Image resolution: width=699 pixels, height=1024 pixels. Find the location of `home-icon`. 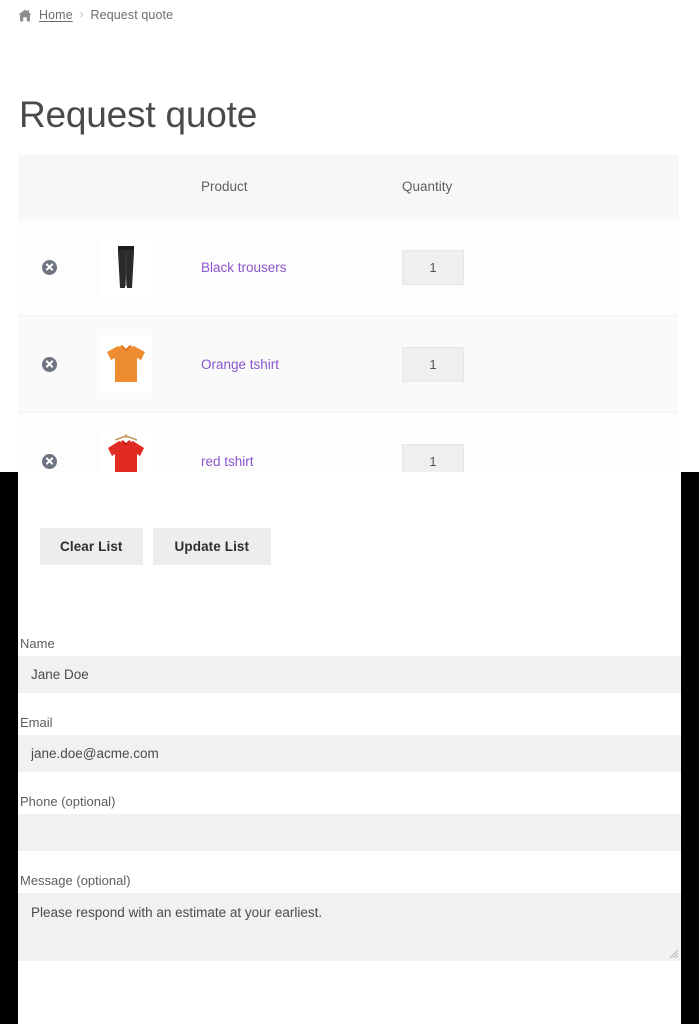

home-icon is located at coordinates (25, 15).